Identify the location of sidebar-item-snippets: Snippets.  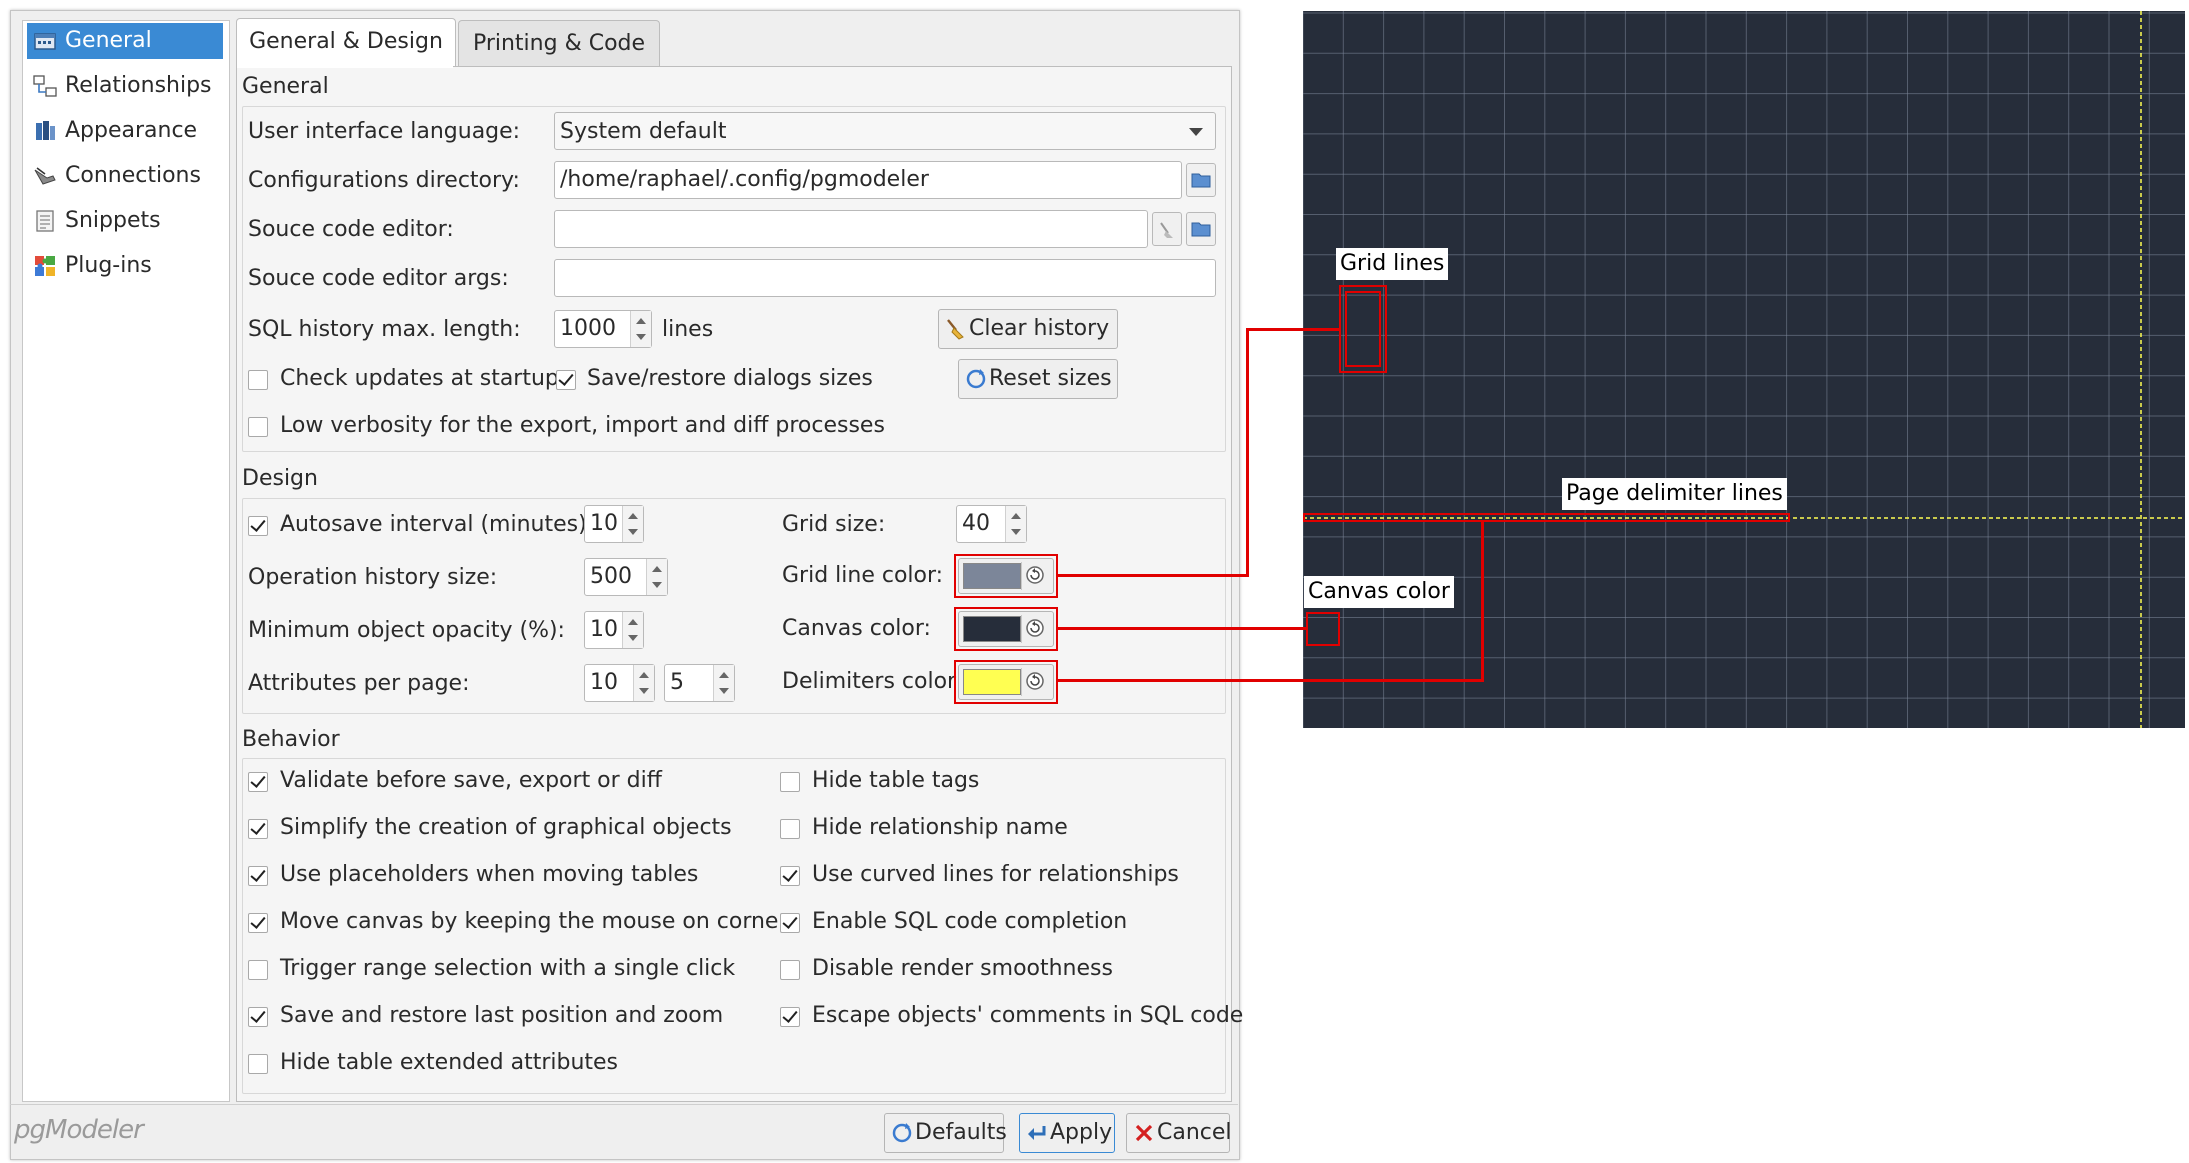
(125, 221).